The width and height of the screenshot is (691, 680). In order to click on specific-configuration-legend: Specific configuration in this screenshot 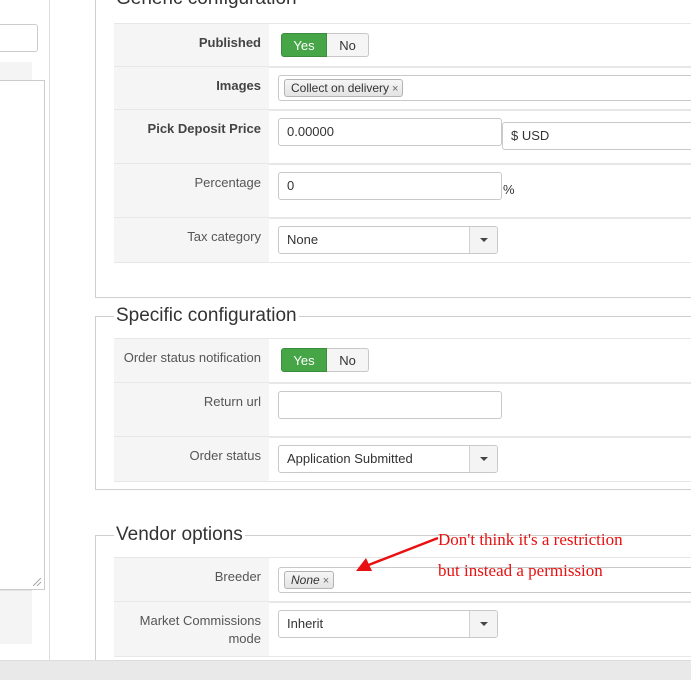, I will do `click(206, 316)`.